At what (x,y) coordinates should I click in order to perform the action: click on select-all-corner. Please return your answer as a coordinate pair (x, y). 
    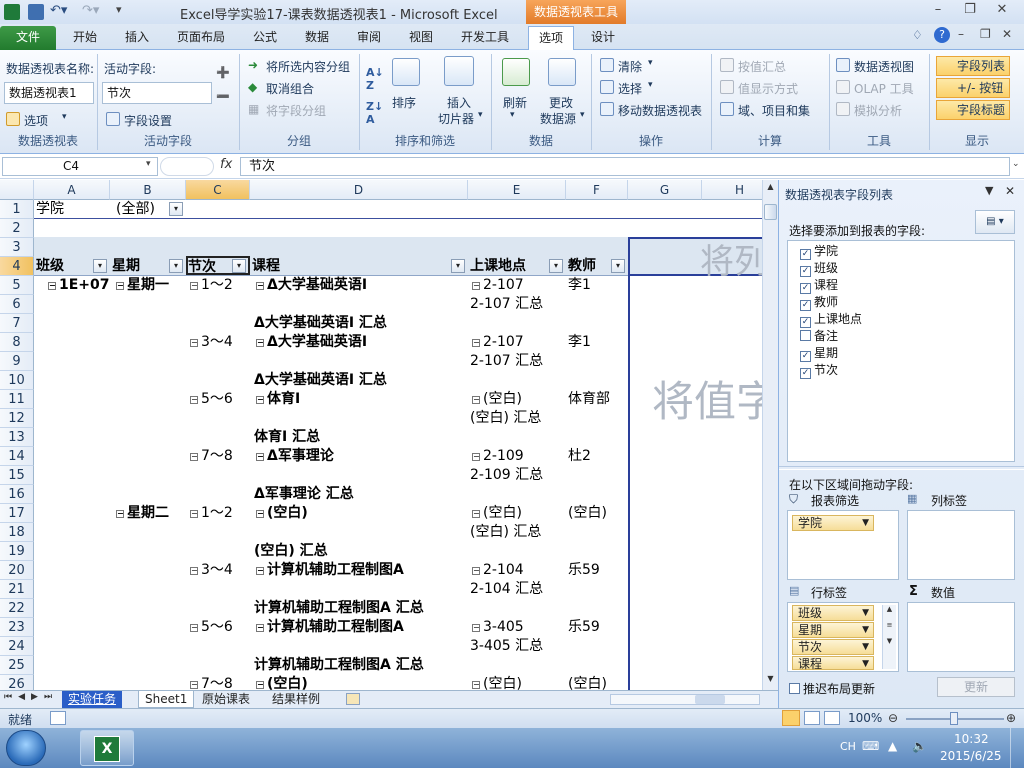
    Looking at the image, I should click on (17, 190).